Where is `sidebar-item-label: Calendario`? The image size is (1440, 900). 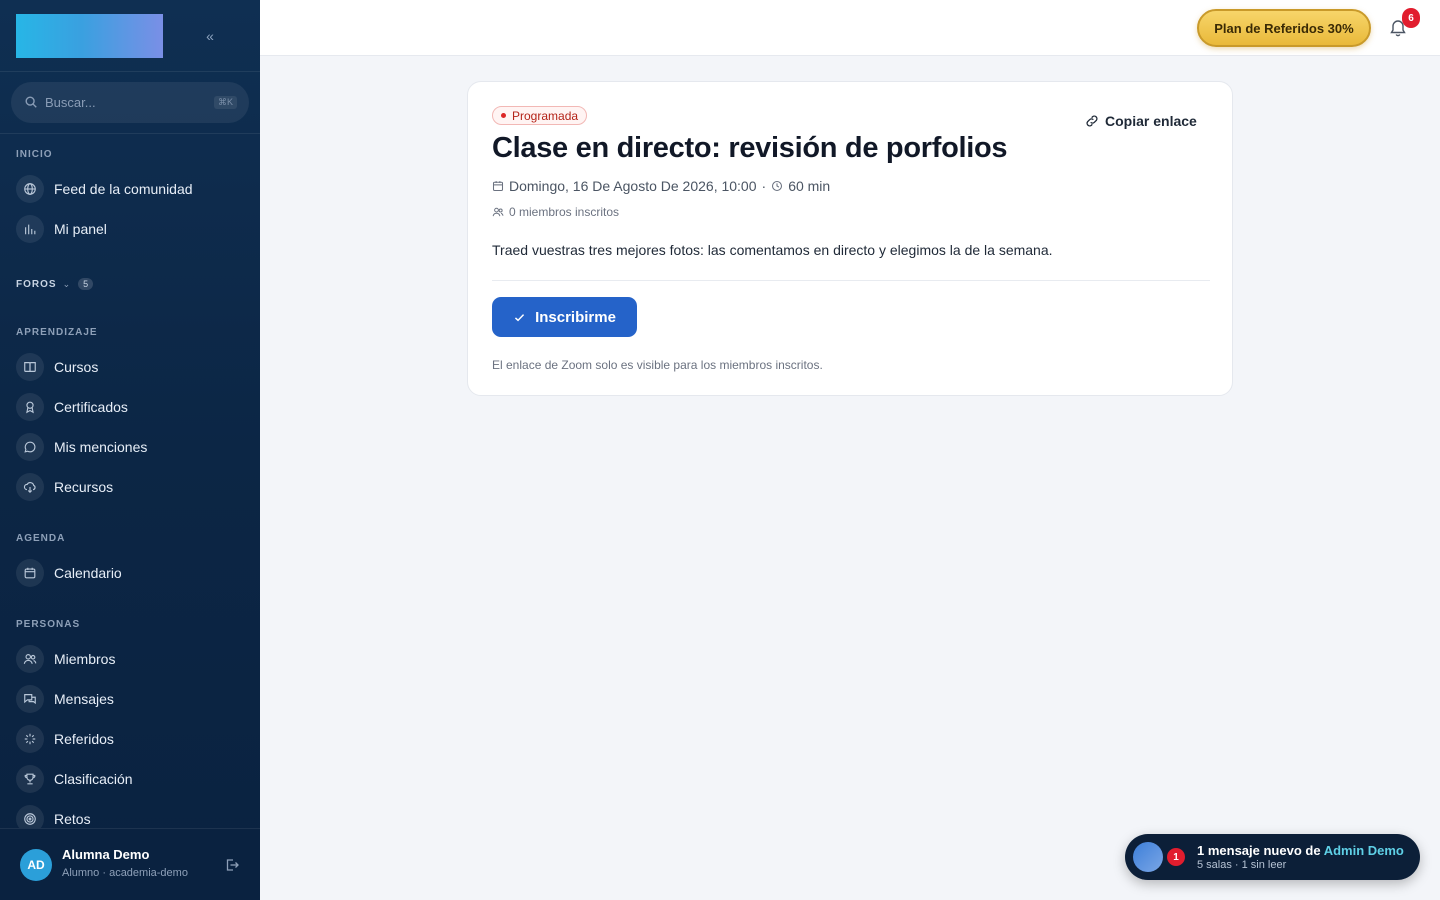 sidebar-item-label: Calendario is located at coordinates (88, 573).